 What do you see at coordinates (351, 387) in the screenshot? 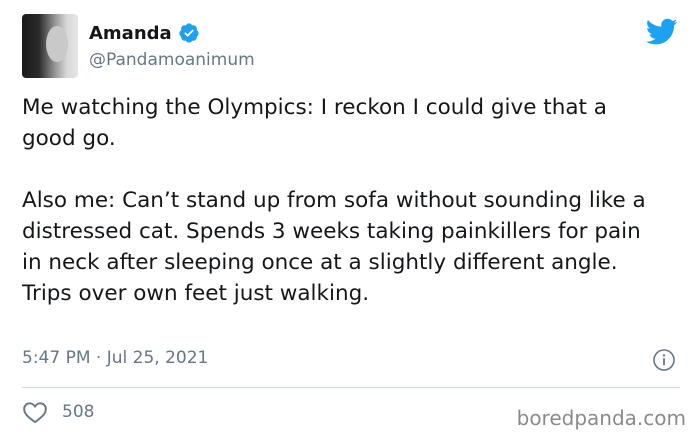
I see `divider` at bounding box center [351, 387].